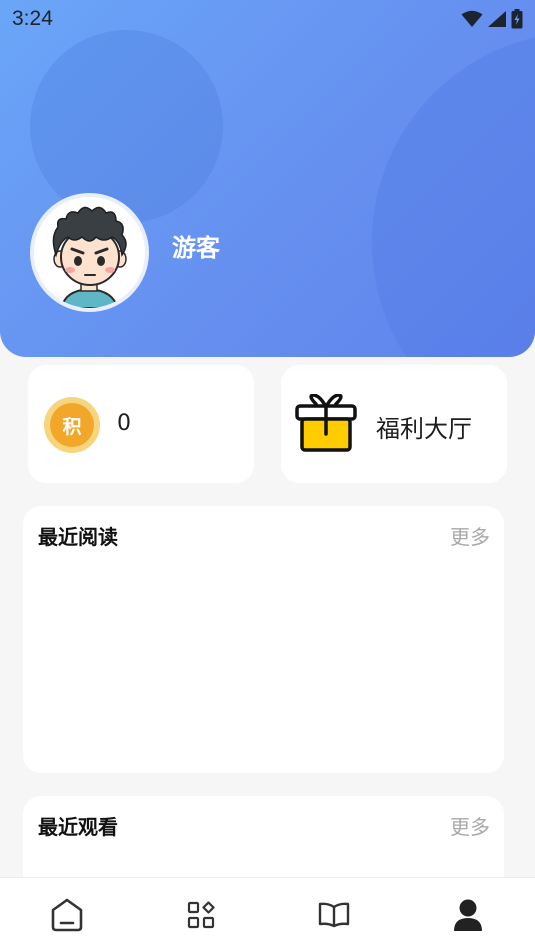  What do you see at coordinates (267, 914) in the screenshot?
I see `bottom-tab-bar` at bounding box center [267, 914].